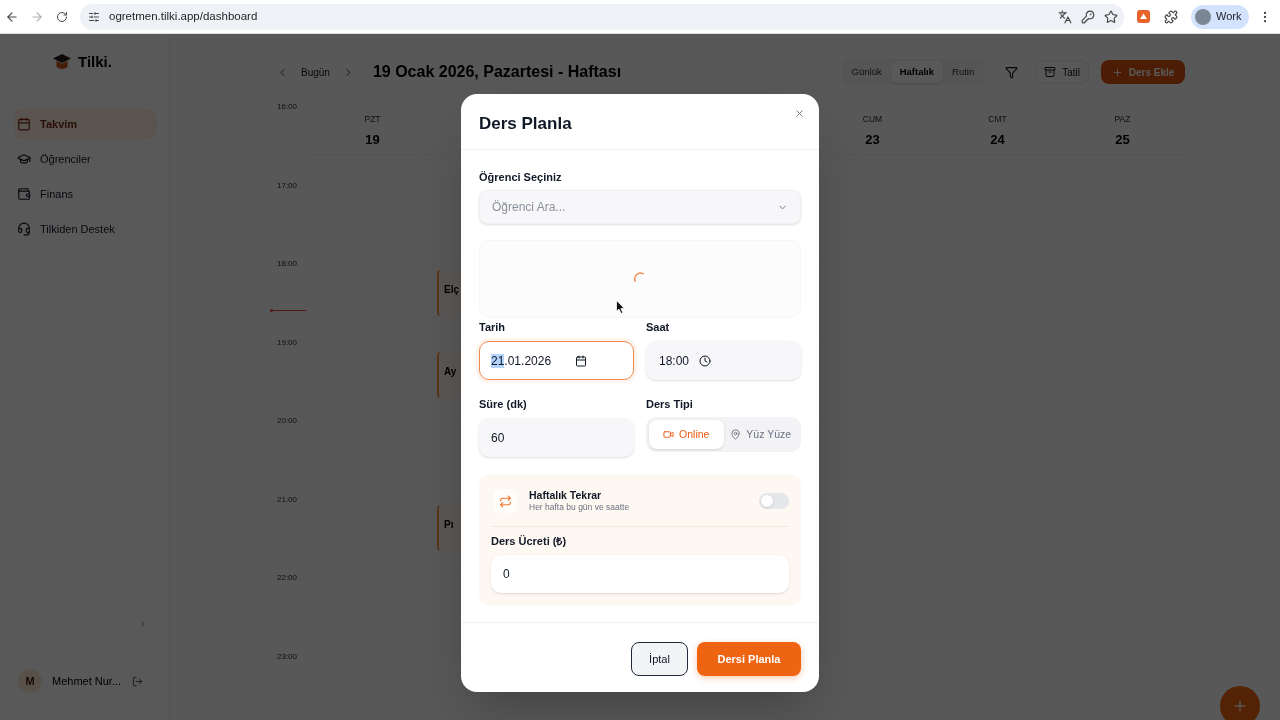 This screenshot has height=720, width=1280. What do you see at coordinates (566, 495) in the screenshot?
I see `repeat-title: Haftalık Tekrar` at bounding box center [566, 495].